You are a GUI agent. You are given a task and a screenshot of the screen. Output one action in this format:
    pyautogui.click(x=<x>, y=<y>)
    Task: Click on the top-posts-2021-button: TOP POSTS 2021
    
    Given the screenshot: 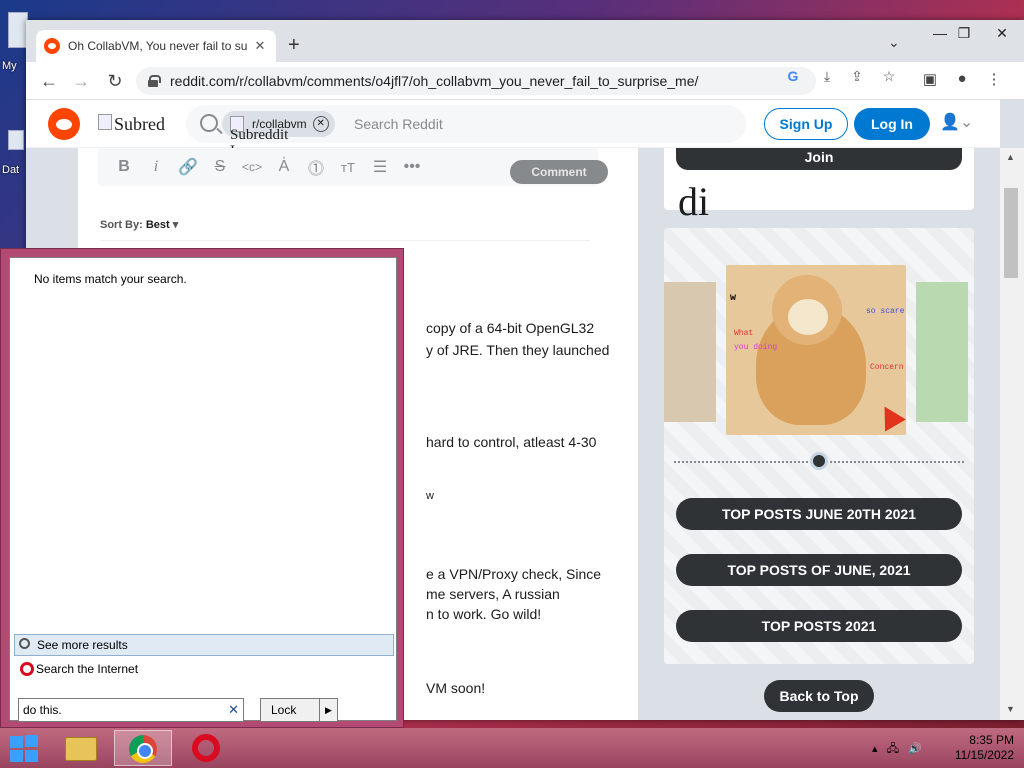 What is the action you would take?
    pyautogui.click(x=819, y=626)
    